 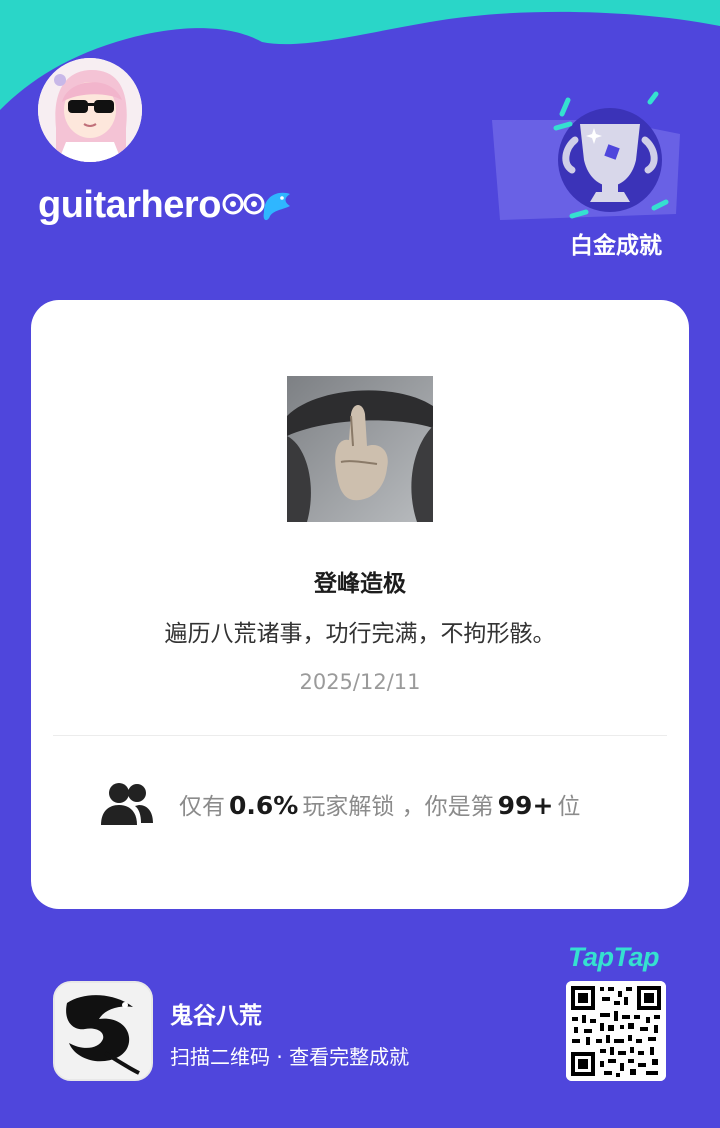 What do you see at coordinates (202, 807) in the screenshot?
I see `stats-prefix: 仅有` at bounding box center [202, 807].